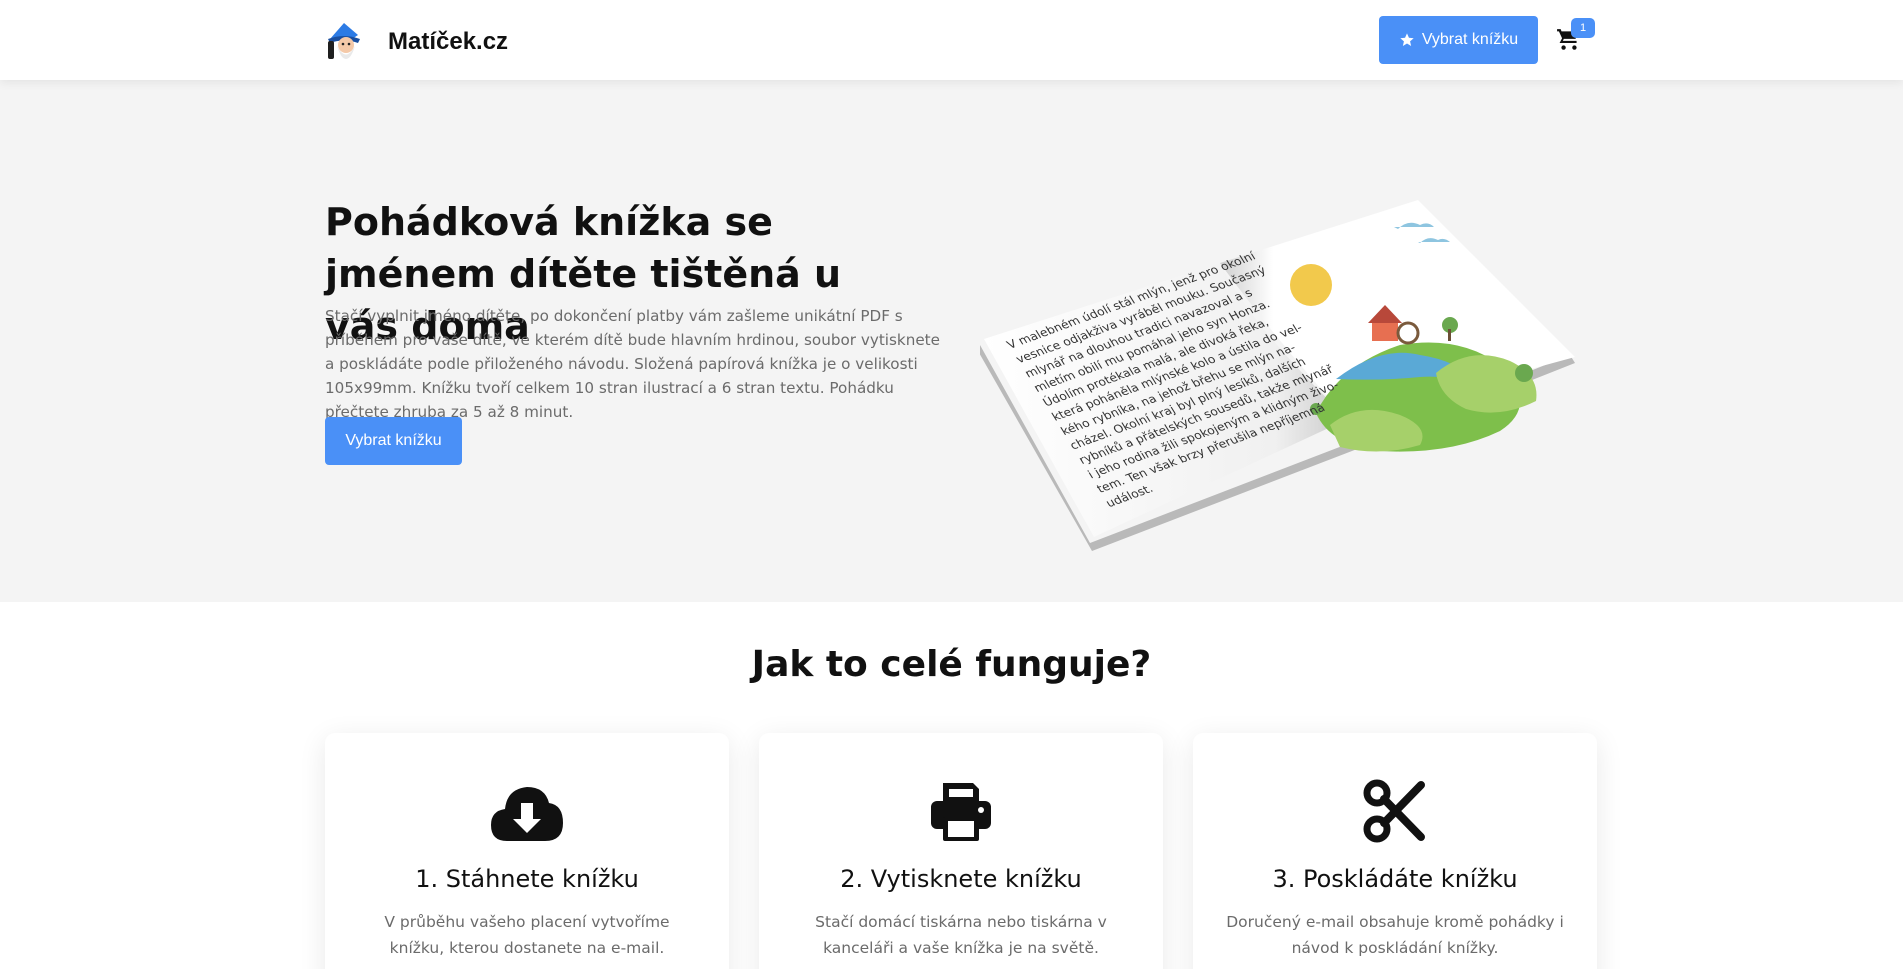 This screenshot has width=1903, height=969. Describe the element at coordinates (1470, 39) in the screenshot. I see `choose-book-header-label: Vybrat knížku` at that location.